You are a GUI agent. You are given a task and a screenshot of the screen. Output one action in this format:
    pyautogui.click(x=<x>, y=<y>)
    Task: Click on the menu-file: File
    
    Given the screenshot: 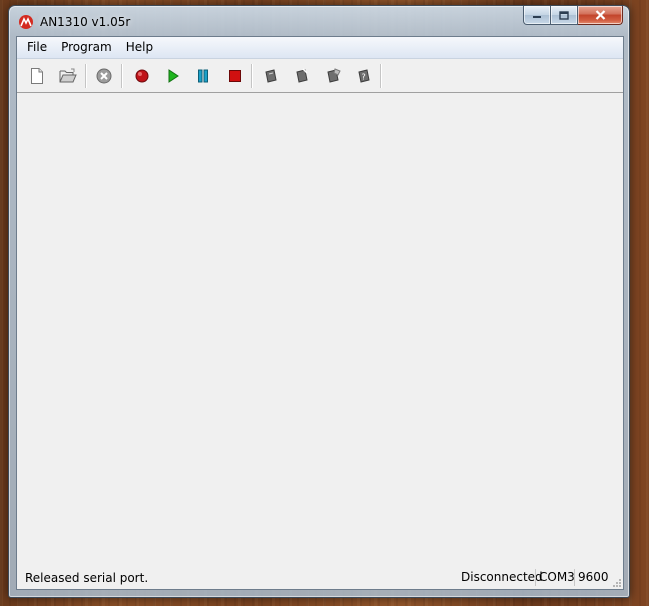 What is the action you would take?
    pyautogui.click(x=35, y=47)
    